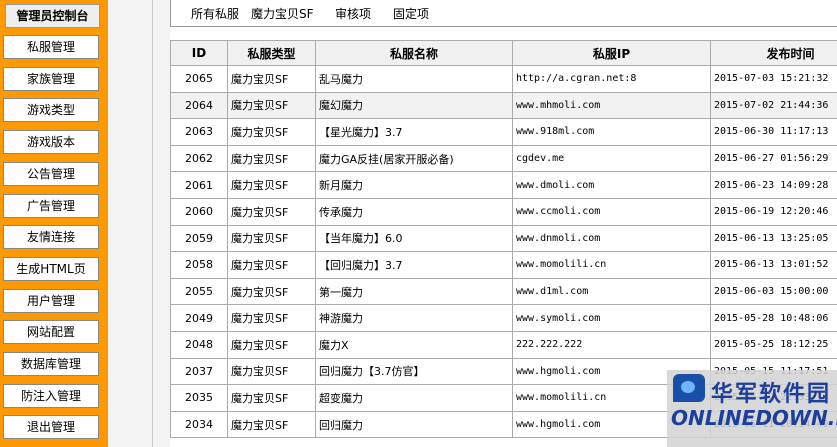 This screenshot has height=447, width=837. Describe the element at coordinates (199, 318) in the screenshot. I see `cell-id: 2049` at that location.